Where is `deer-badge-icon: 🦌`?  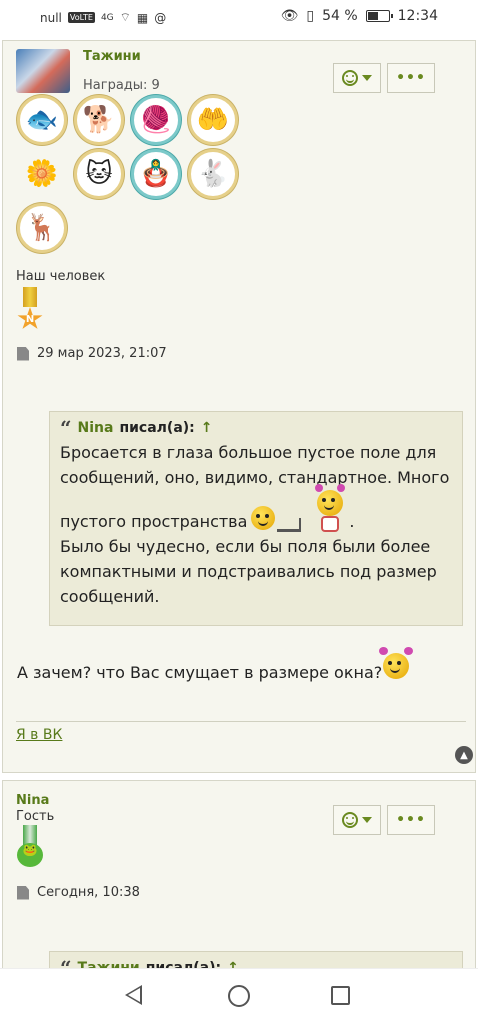 deer-badge-icon: 🦌 is located at coordinates (42, 228).